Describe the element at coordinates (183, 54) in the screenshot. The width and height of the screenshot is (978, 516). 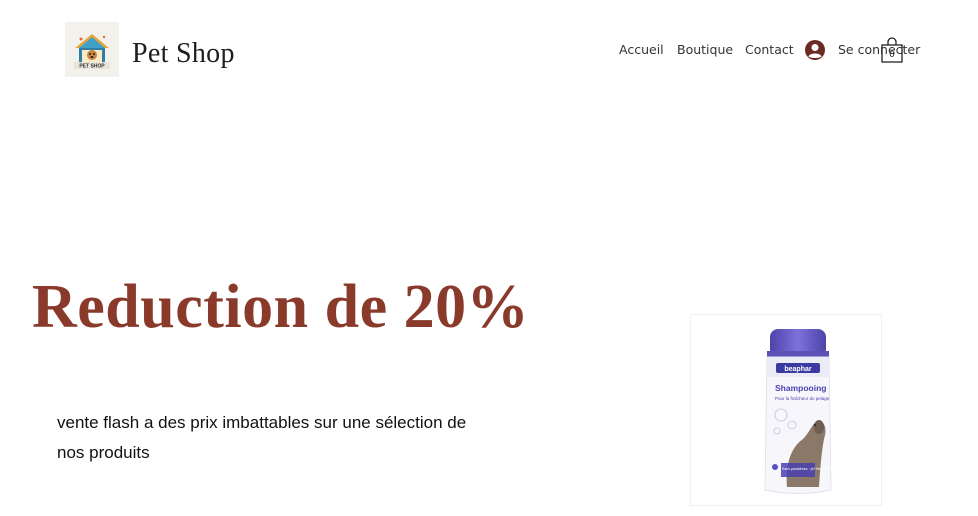
I see `brand-title: Pet Shop` at that location.